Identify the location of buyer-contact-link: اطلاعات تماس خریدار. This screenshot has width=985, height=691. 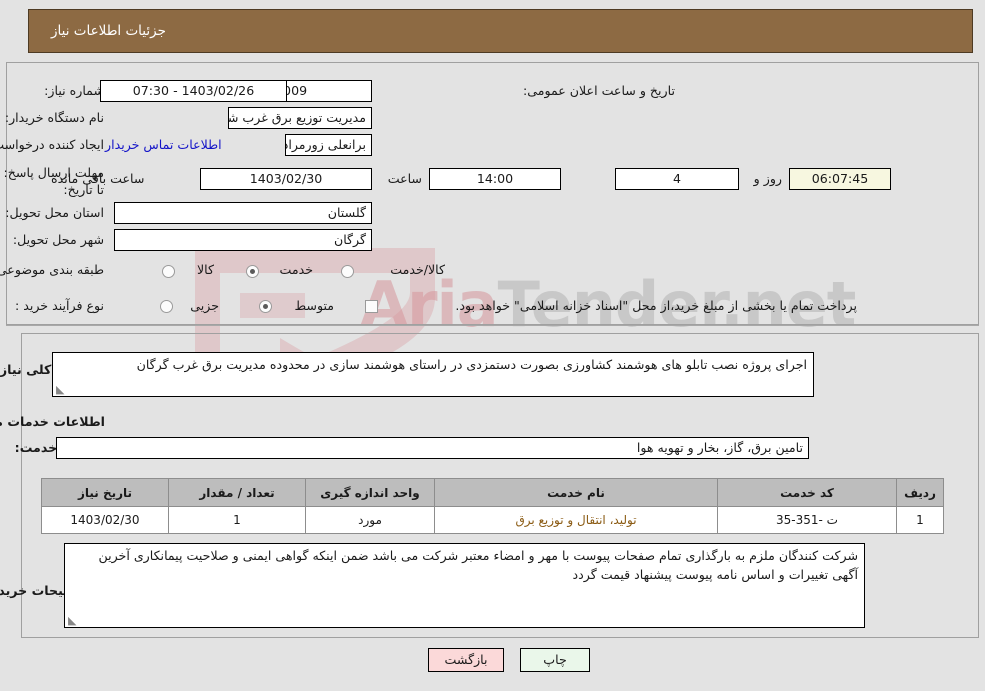
(163, 144).